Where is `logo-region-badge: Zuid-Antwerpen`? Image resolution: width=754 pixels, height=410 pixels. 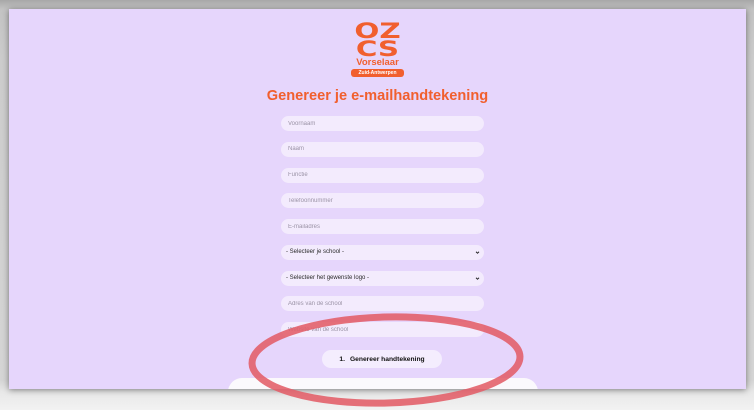 logo-region-badge: Zuid-Antwerpen is located at coordinates (377, 73).